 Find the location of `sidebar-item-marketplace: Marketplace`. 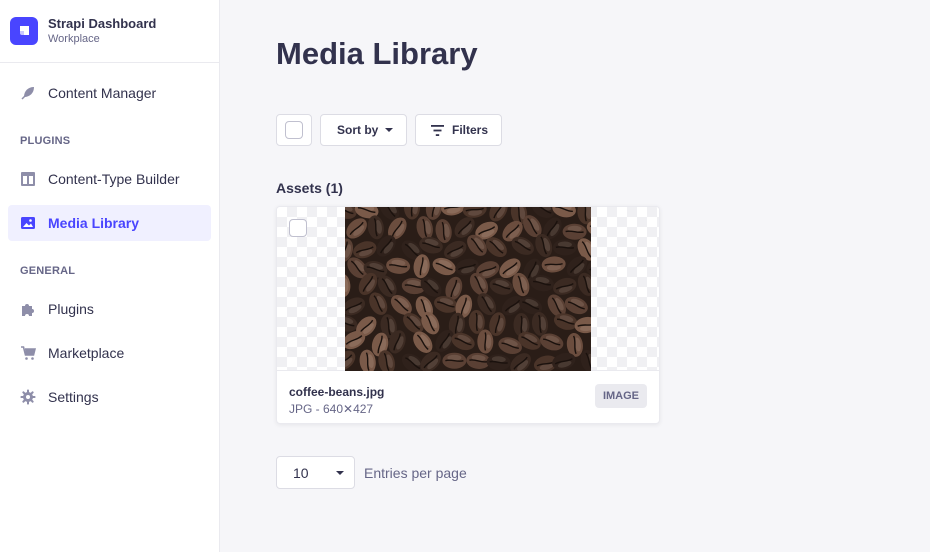

sidebar-item-marketplace: Marketplace is located at coordinates (109, 353).